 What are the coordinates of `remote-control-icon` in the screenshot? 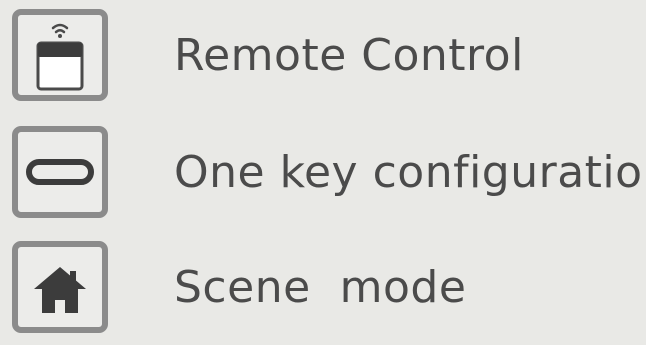 It's located at (60, 55).